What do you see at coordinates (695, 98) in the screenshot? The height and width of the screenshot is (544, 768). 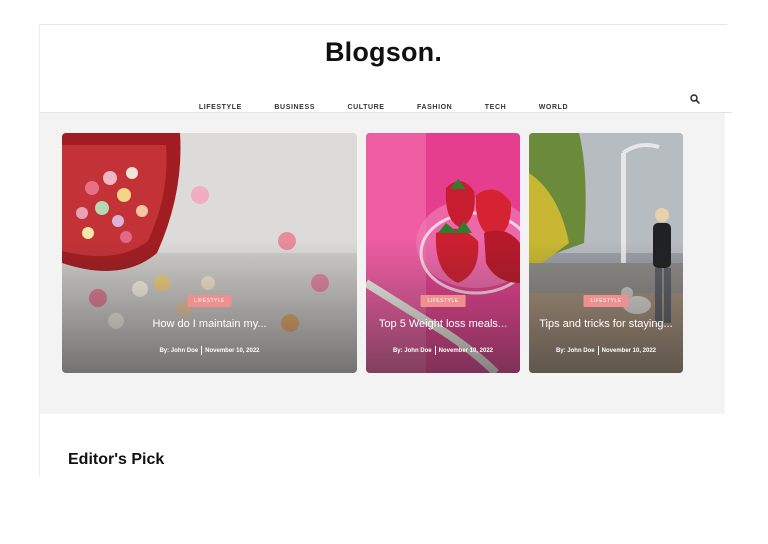 I see `search-icon` at bounding box center [695, 98].